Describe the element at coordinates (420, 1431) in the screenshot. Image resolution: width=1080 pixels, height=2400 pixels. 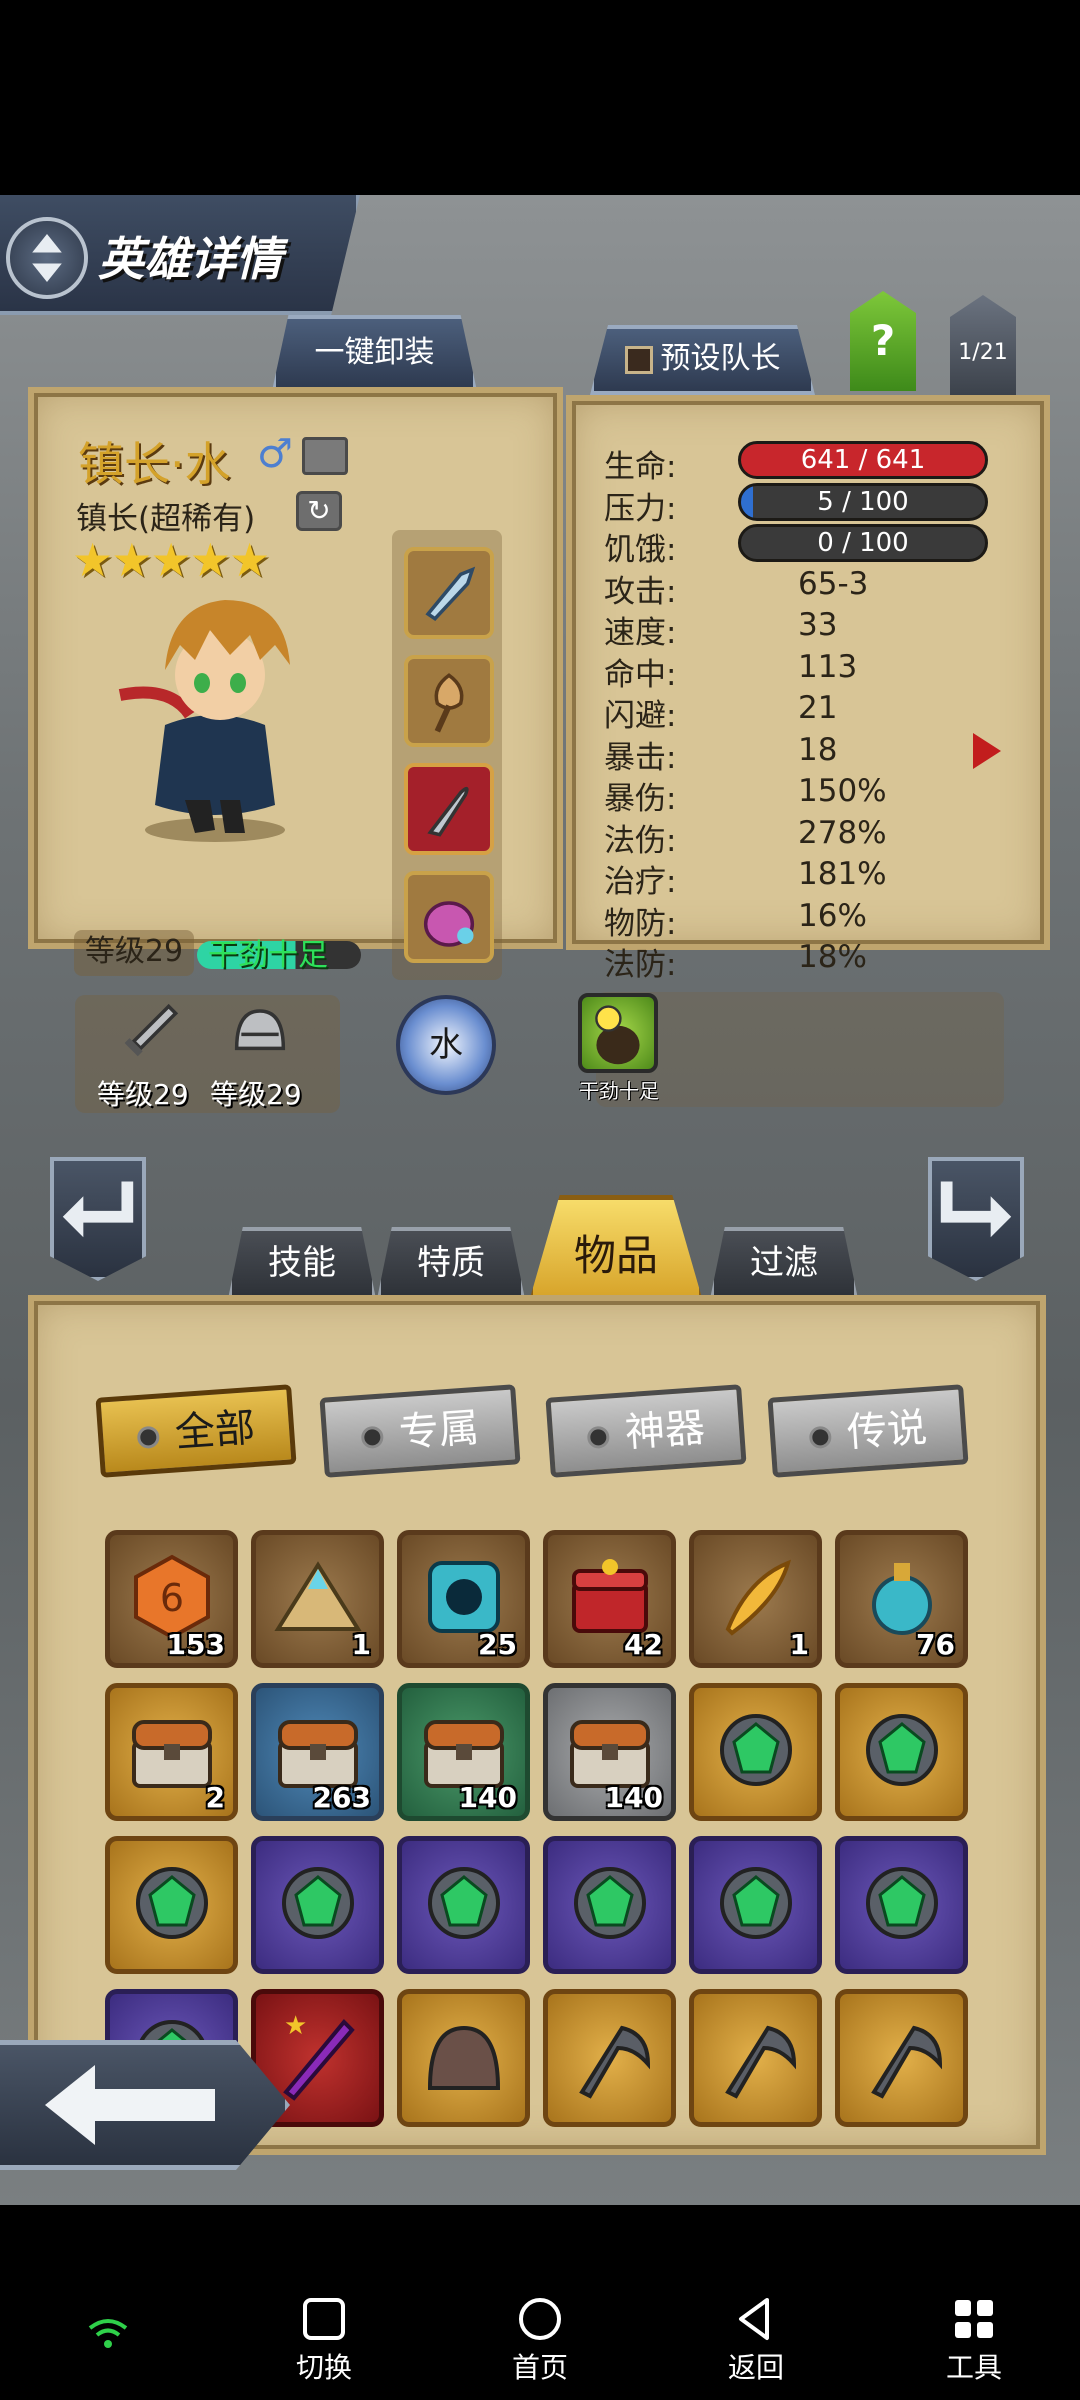
I see `filter-exclusive: 专属` at that location.